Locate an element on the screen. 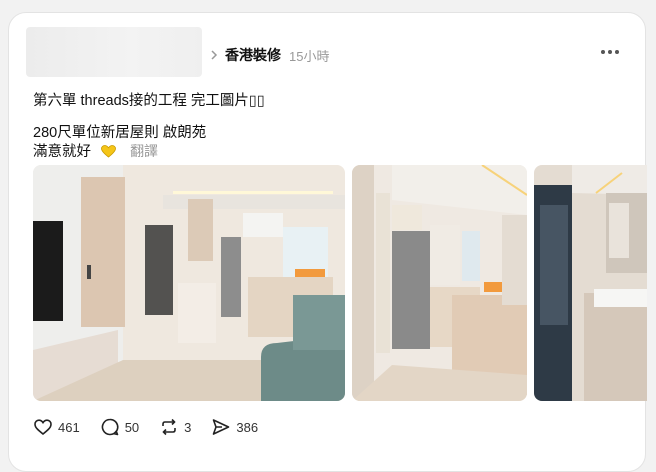 The width and height of the screenshot is (656, 472). post-text-line1: 第六單 threads接的工程 完工圖片▯▯ is located at coordinates (149, 101).